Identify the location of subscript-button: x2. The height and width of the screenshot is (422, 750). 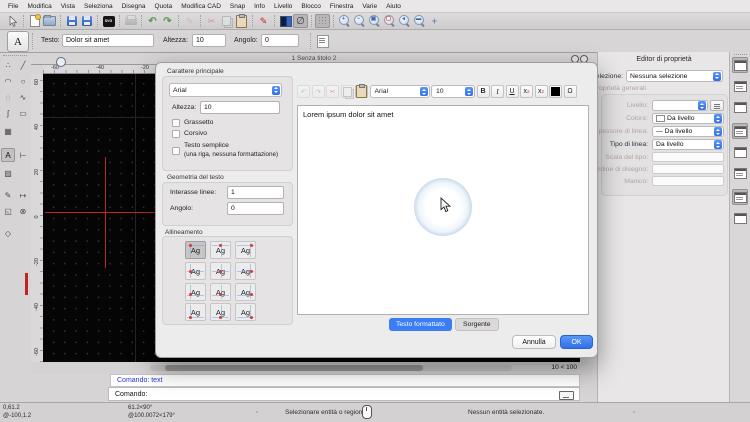
(541, 91).